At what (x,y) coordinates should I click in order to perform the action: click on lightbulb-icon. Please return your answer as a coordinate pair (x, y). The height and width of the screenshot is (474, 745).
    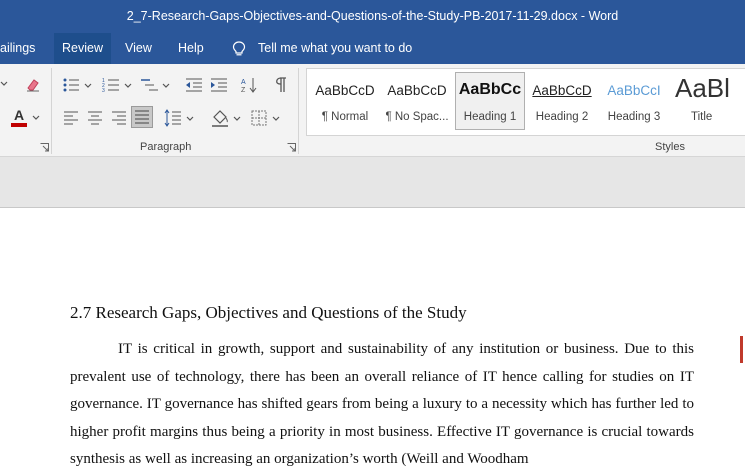
    Looking at the image, I should click on (239, 48).